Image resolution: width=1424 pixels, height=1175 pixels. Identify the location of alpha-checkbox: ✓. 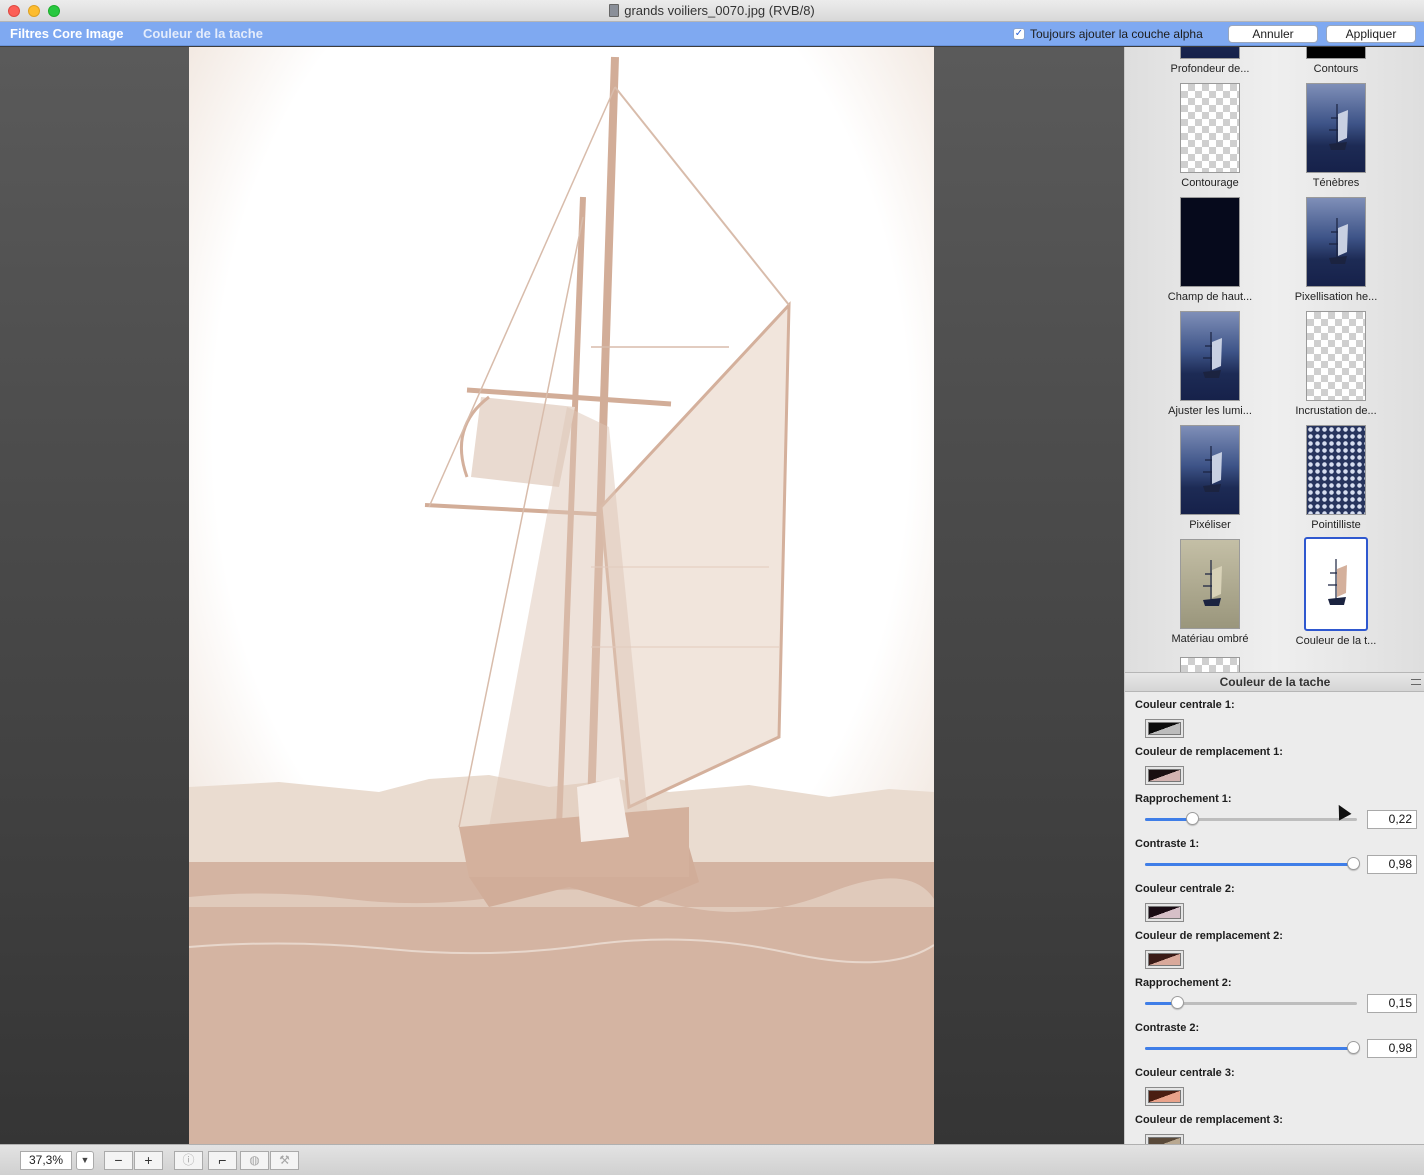
(1019, 34).